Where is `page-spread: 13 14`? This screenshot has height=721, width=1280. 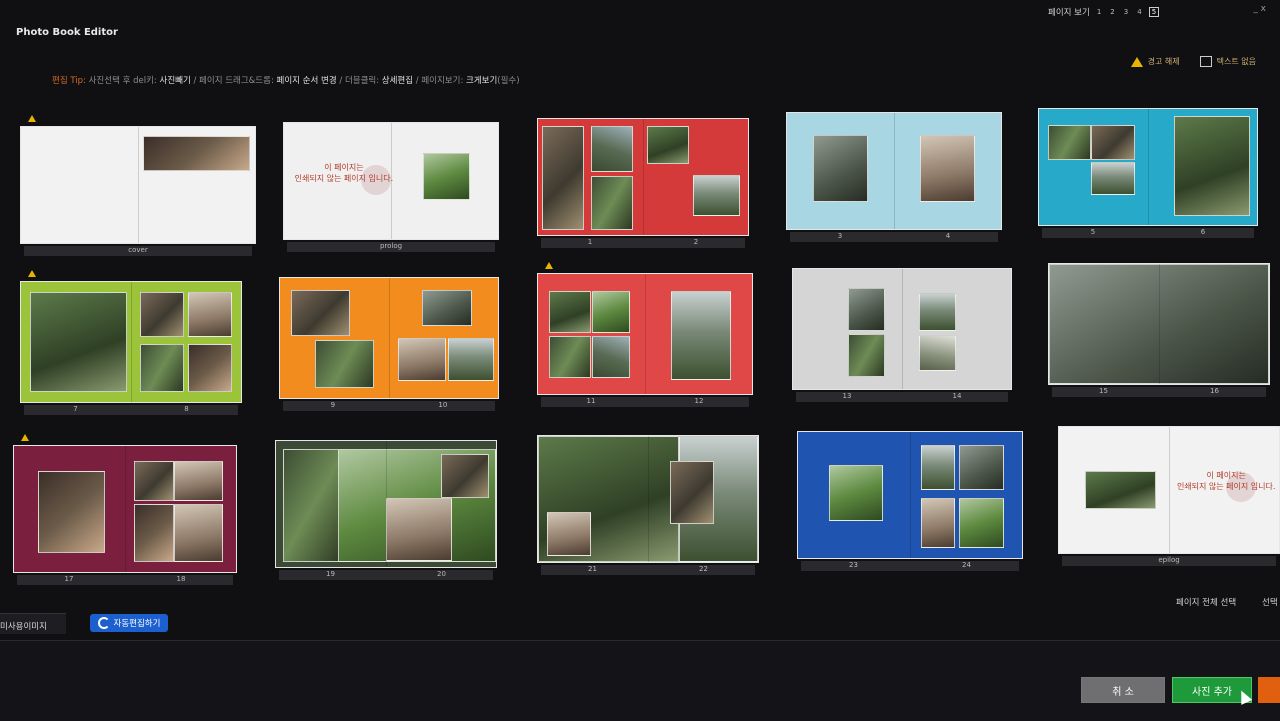 page-spread: 13 14 is located at coordinates (902, 336).